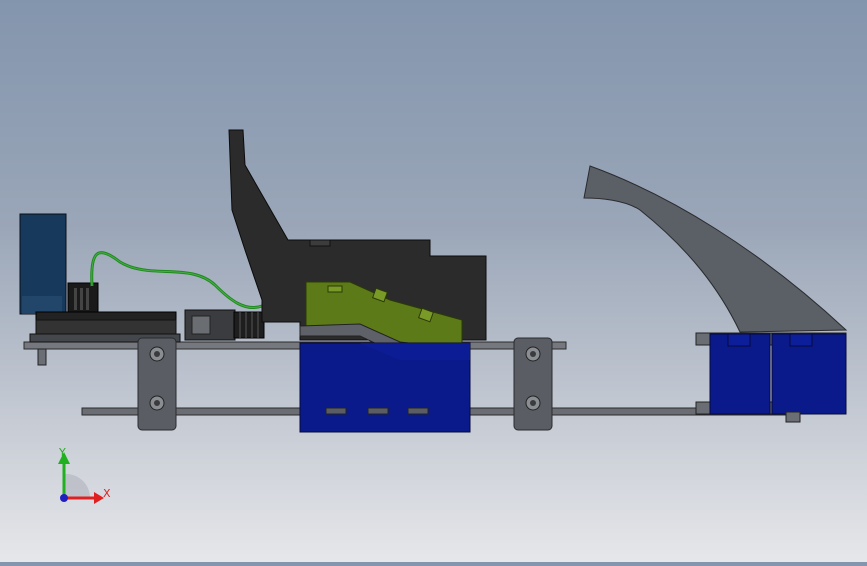  Describe the element at coordinates (157, 384) in the screenshot. I see `left-bracket` at that location.